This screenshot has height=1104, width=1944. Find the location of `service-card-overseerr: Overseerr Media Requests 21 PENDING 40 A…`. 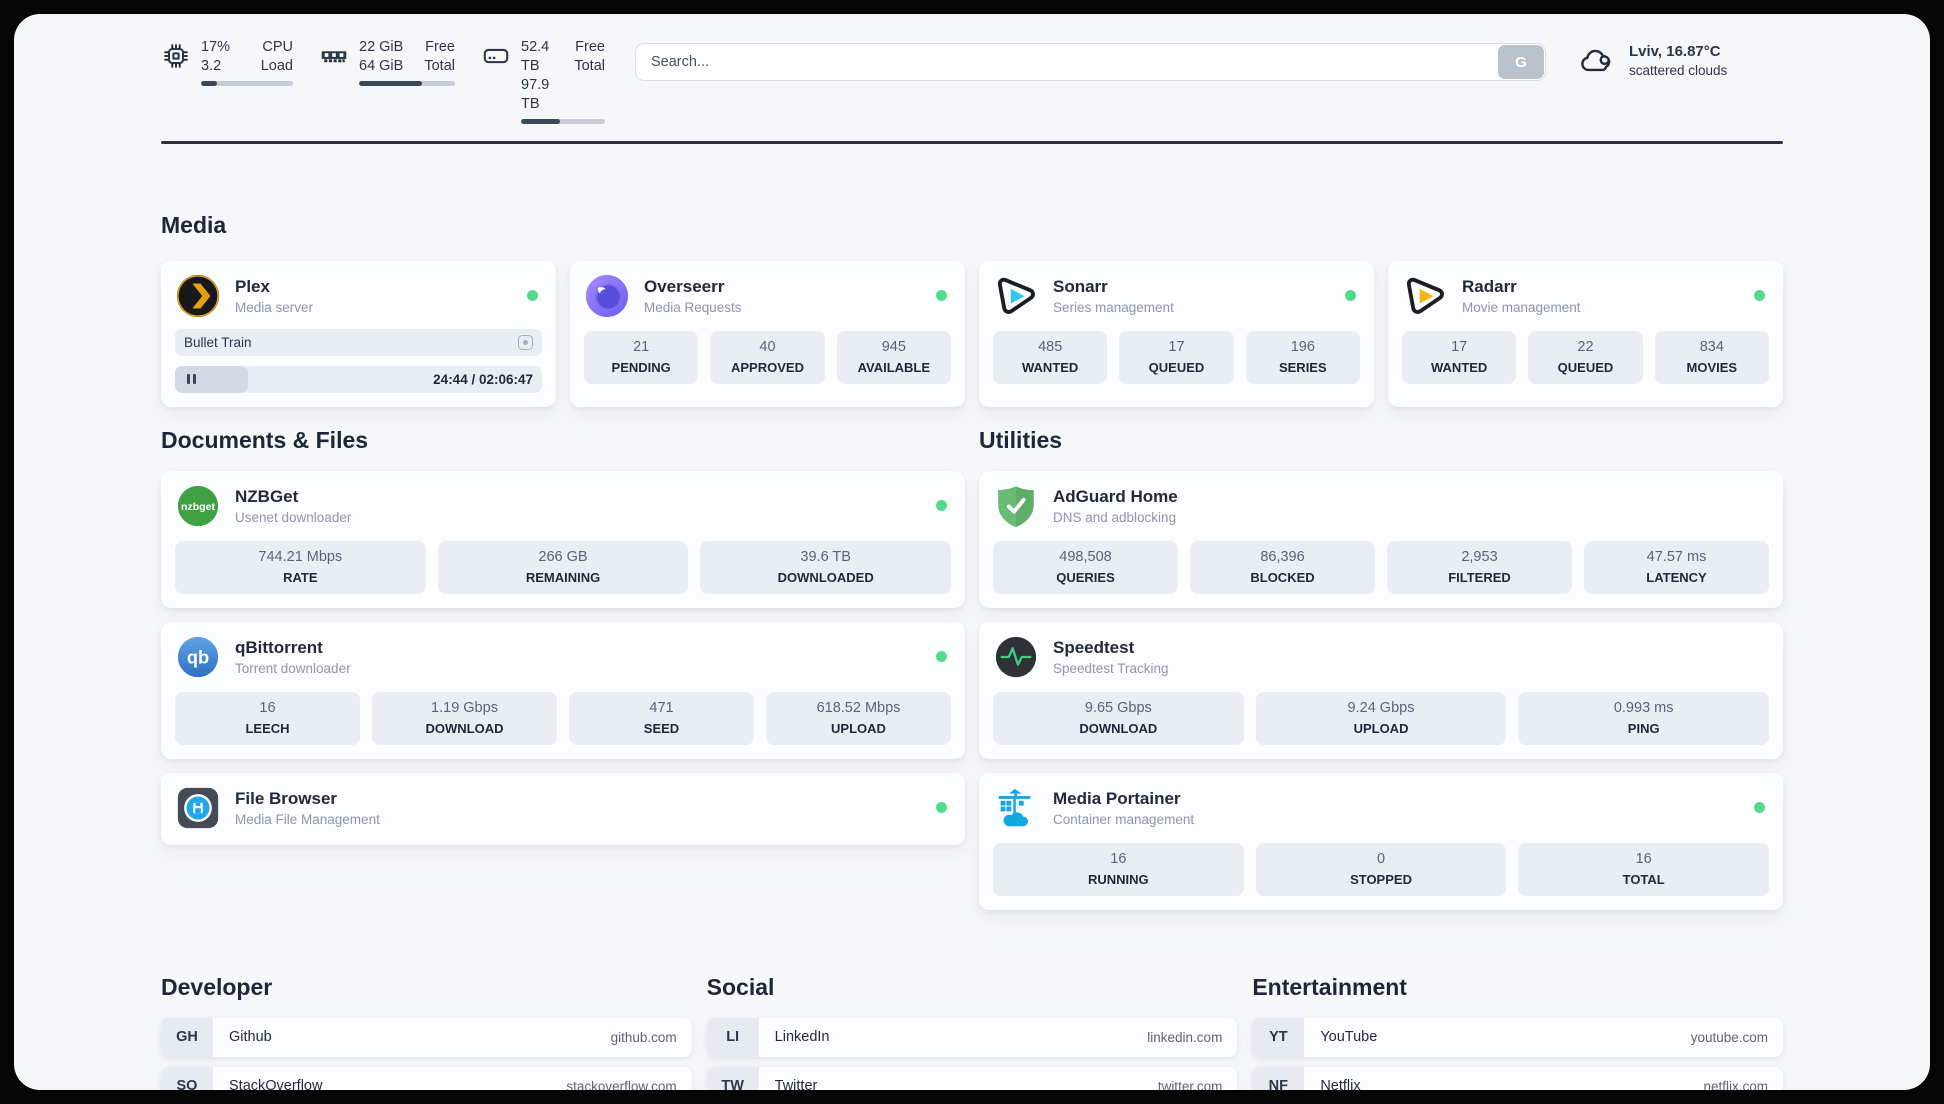

service-card-overseerr: Overseerr Media Requests 21 PENDING 40 A… is located at coordinates (767, 333).